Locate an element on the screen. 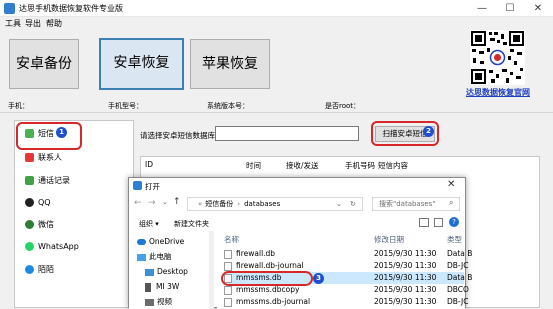 The width and height of the screenshot is (553, 309). nav-scrollbar is located at coordinates (211, 270).